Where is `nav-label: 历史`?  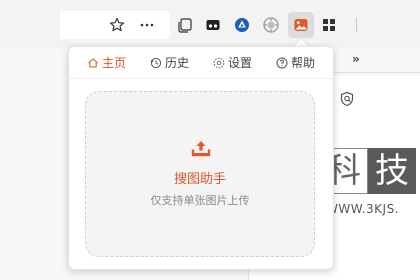
nav-label: 历史 is located at coordinates (176, 63).